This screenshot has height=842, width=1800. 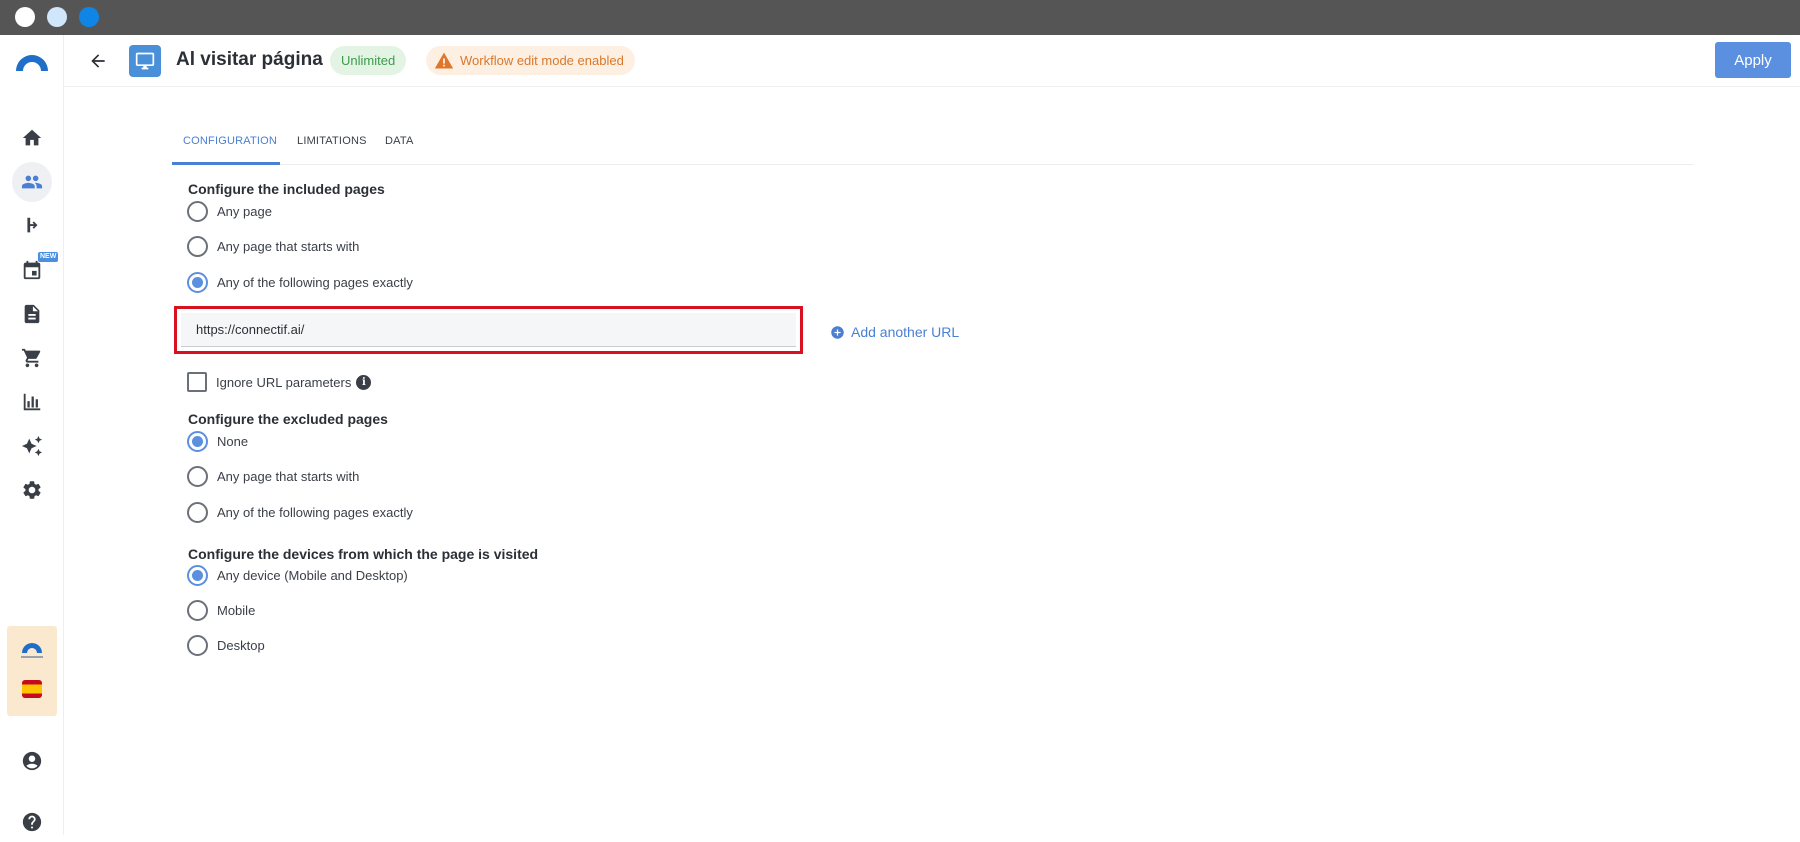 I want to click on contacts-icon, so click(x=32, y=182).